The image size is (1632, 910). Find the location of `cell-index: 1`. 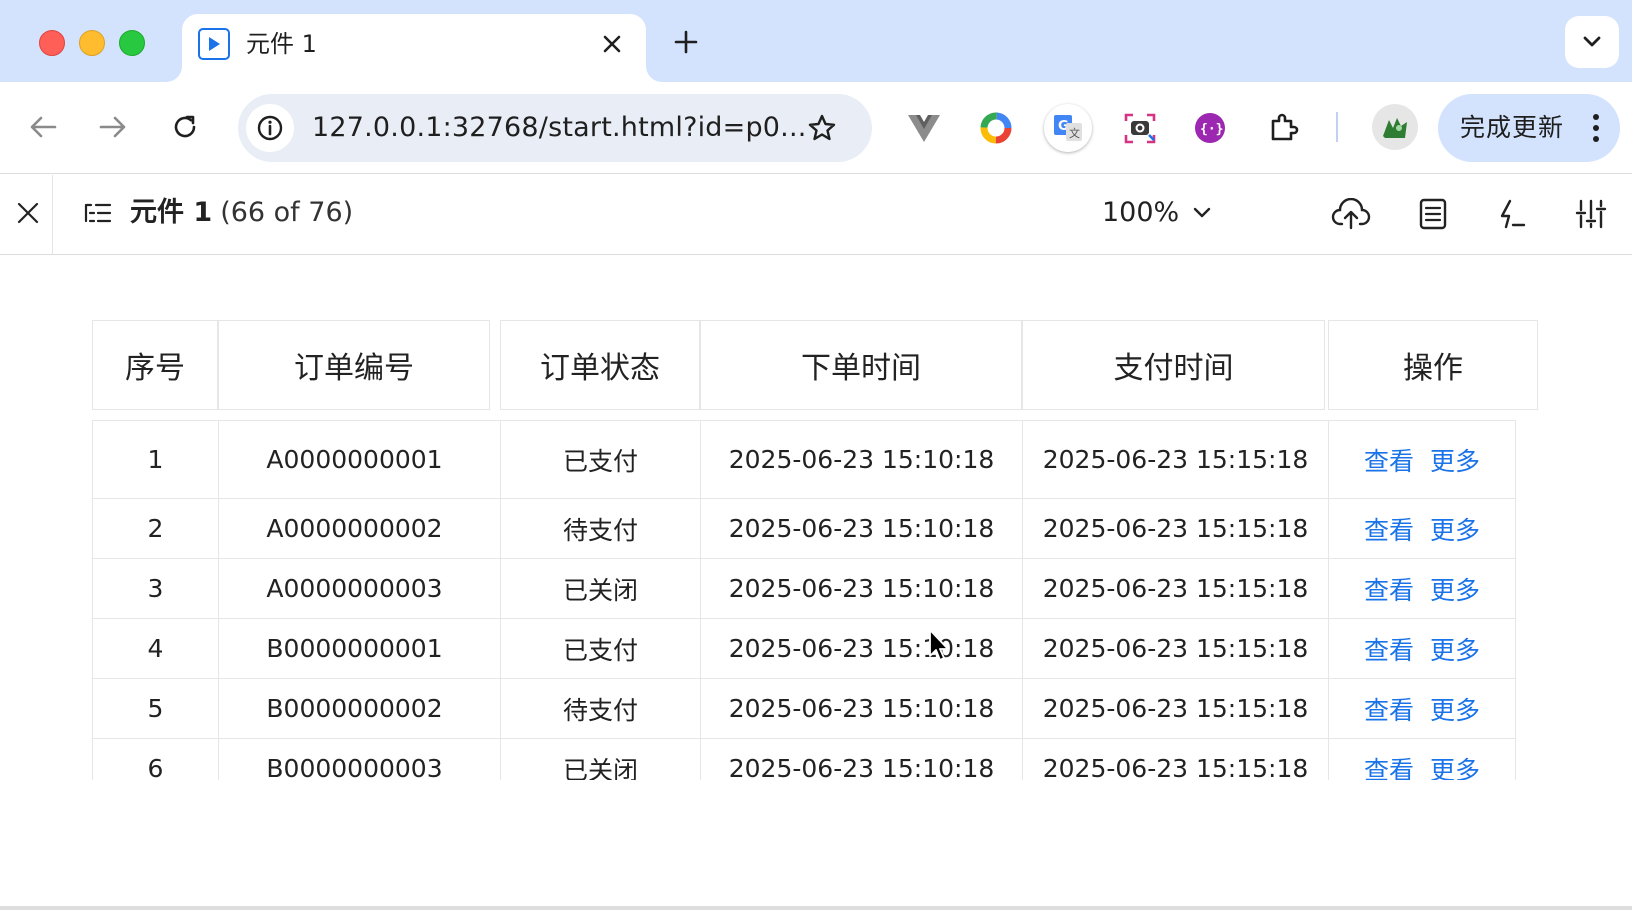

cell-index: 1 is located at coordinates (155, 459).